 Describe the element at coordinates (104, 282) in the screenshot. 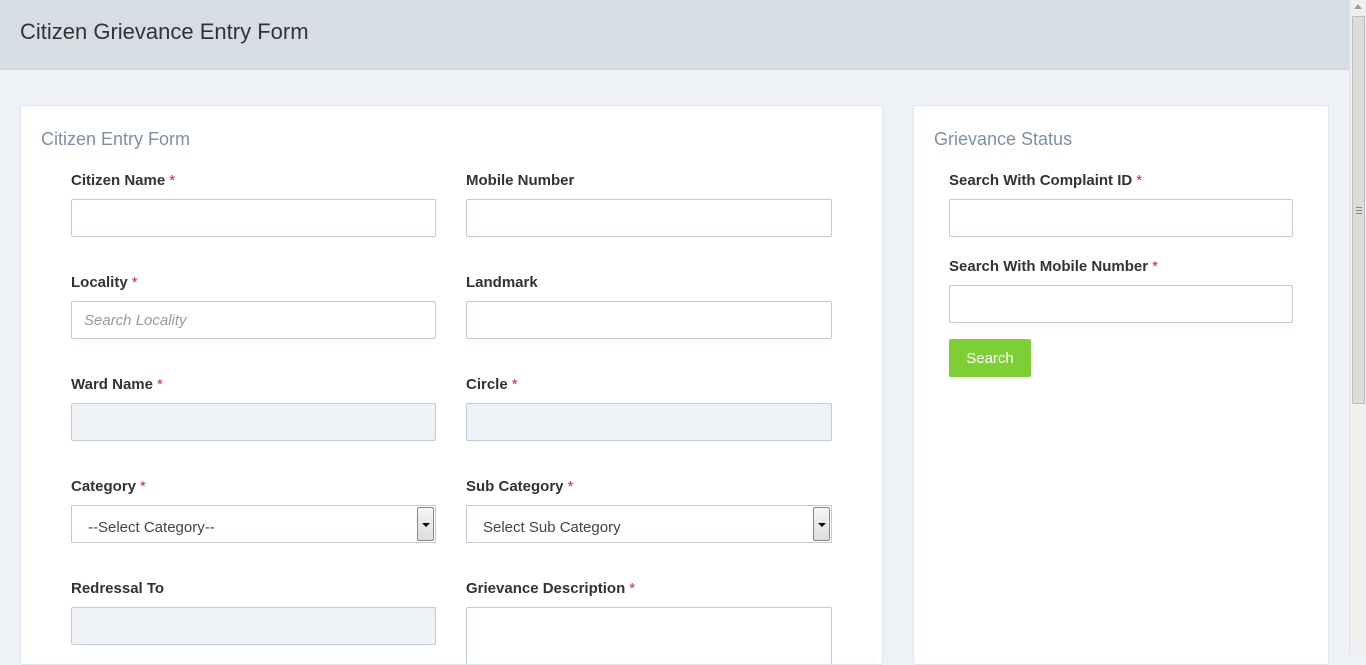

I see `locality-label: Locality *` at that location.